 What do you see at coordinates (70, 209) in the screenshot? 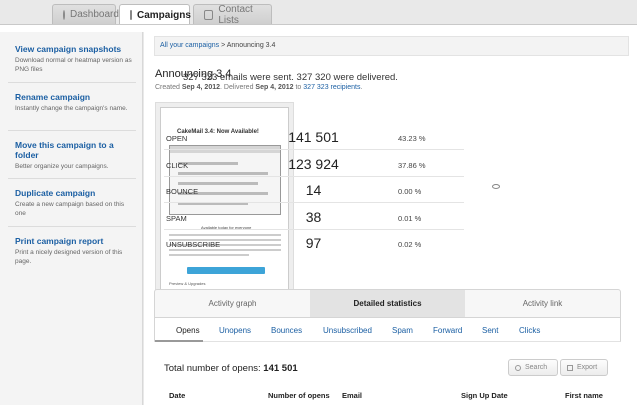
I see `sidebar-item-desc: Create a new campaign based on this one` at bounding box center [70, 209].